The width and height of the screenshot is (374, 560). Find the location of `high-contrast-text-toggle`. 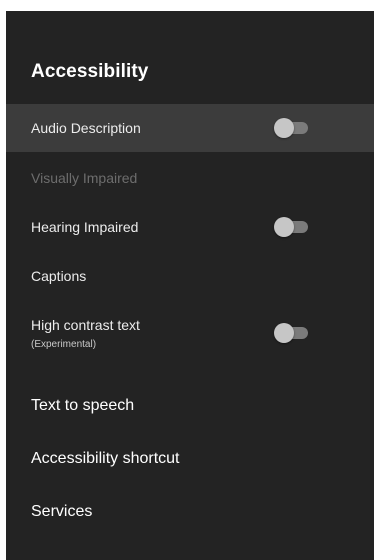

high-contrast-text-toggle is located at coordinates (291, 333).